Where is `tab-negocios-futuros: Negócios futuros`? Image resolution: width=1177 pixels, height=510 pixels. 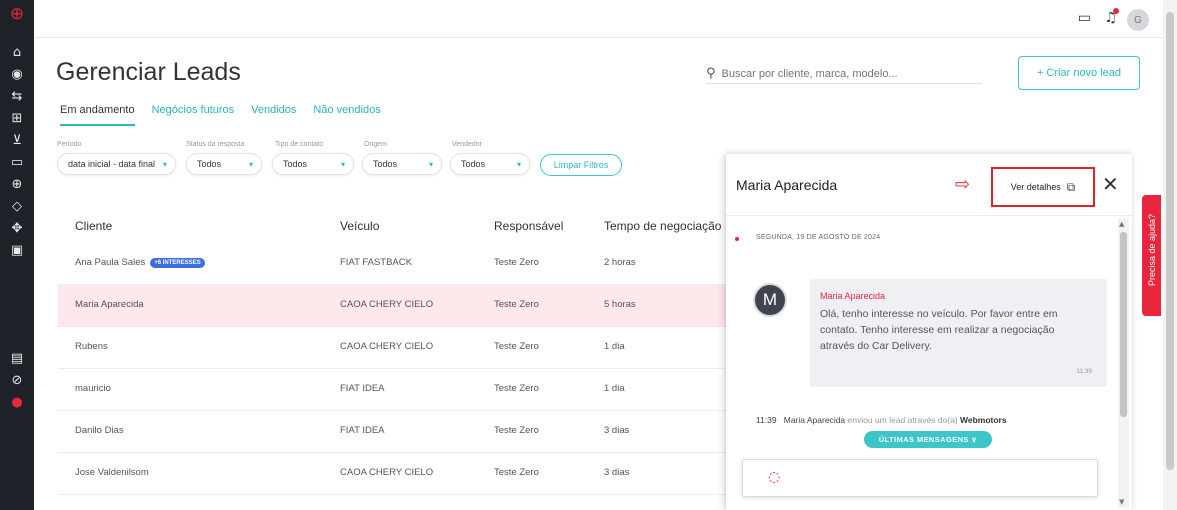 tab-negocios-futuros: Negócios futuros is located at coordinates (193, 115).